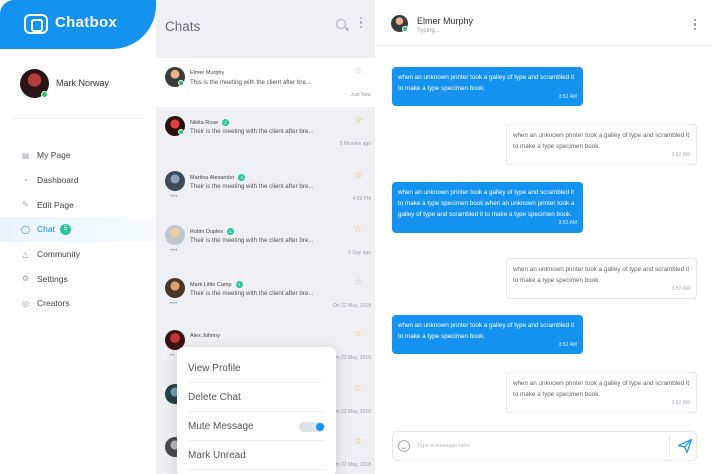  Describe the element at coordinates (205, 336) in the screenshot. I see `chat-contact-name: Alex Johnny` at that location.